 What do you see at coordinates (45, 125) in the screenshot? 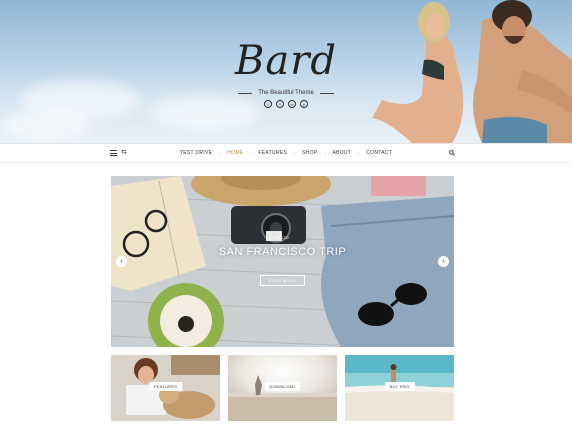
I see `cloud` at bounding box center [45, 125].